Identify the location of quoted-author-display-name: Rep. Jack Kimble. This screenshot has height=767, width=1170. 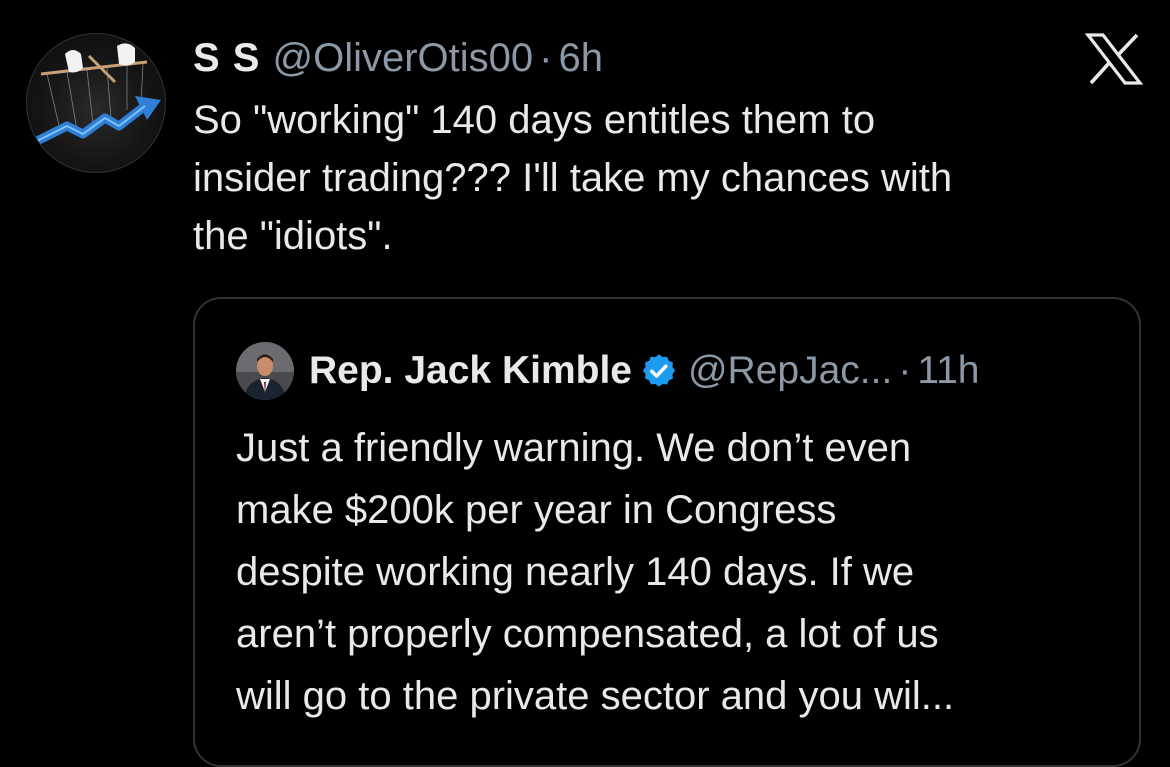
(470, 371).